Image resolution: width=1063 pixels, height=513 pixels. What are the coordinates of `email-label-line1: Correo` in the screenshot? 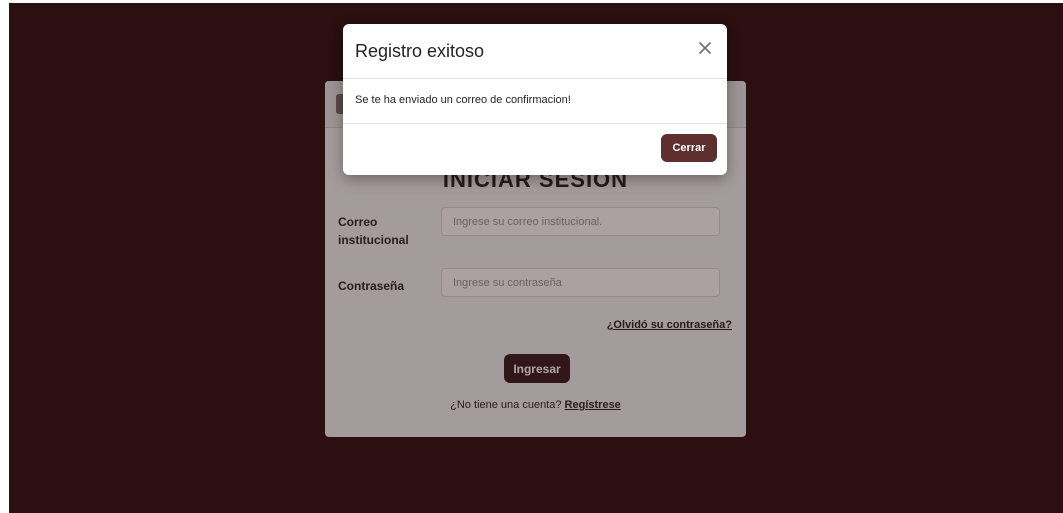 It's located at (358, 222).